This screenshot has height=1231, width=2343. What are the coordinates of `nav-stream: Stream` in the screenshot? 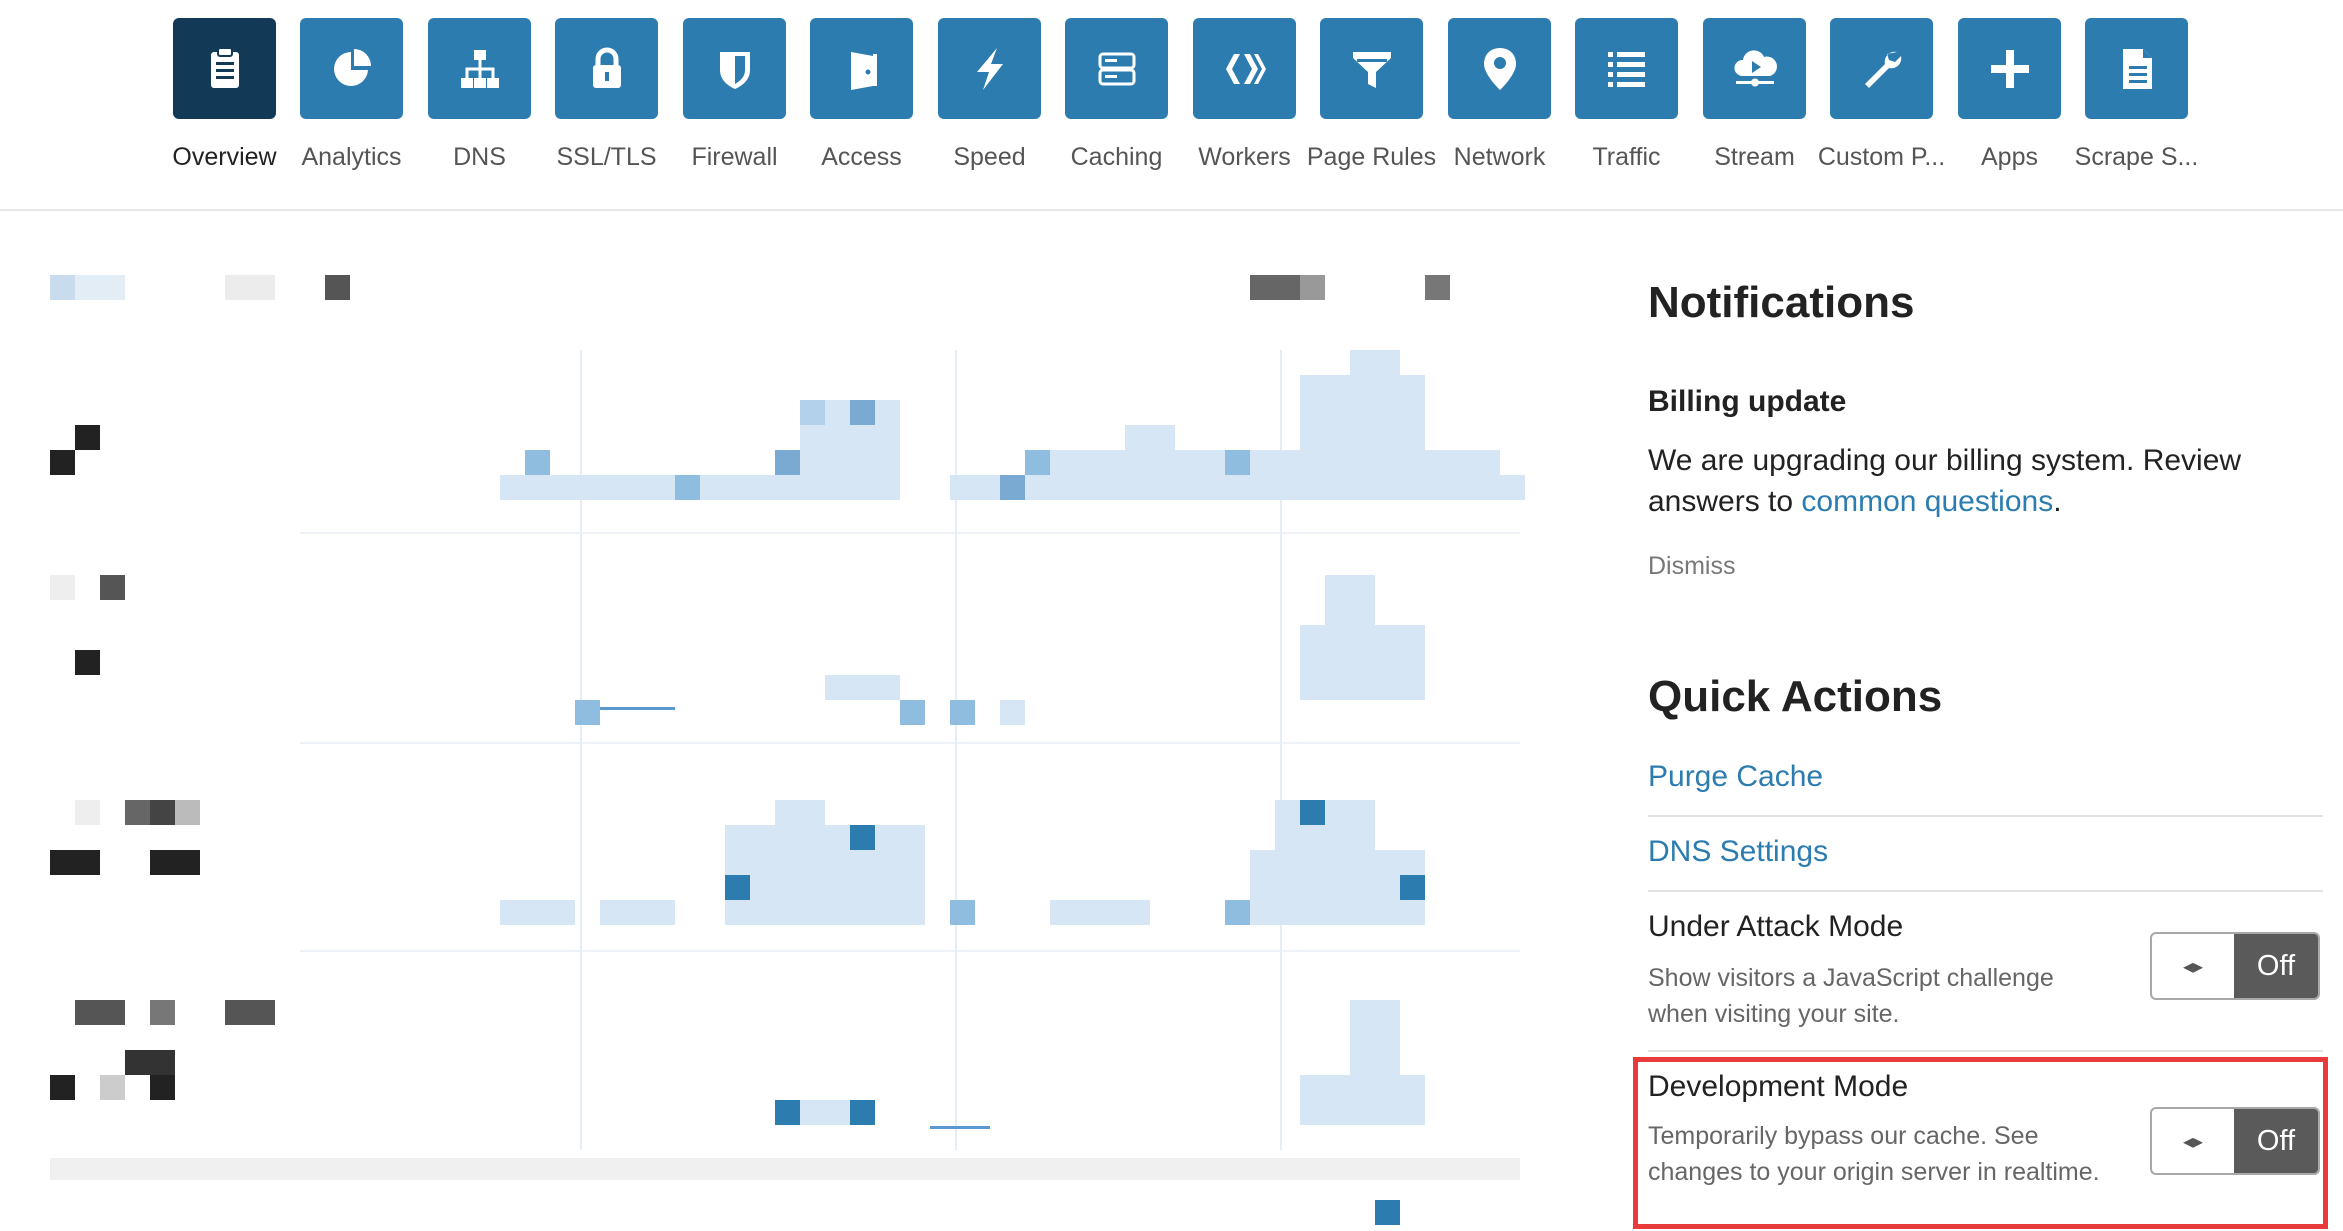 It's located at (1754, 98).